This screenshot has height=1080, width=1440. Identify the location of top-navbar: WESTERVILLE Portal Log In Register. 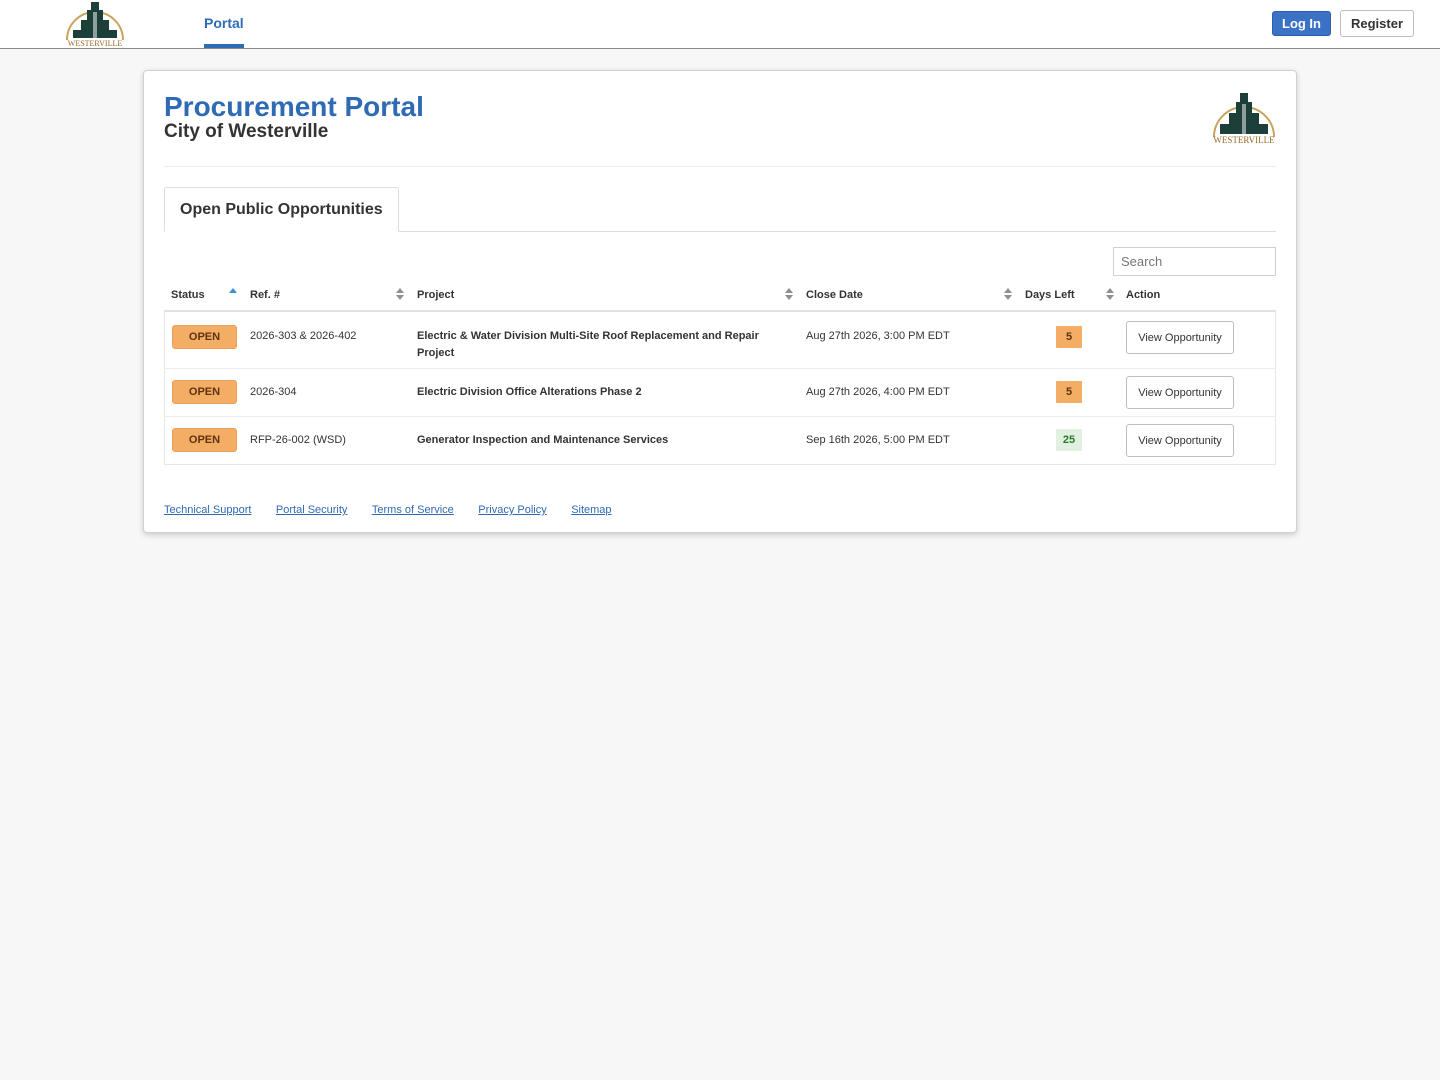
(720, 24).